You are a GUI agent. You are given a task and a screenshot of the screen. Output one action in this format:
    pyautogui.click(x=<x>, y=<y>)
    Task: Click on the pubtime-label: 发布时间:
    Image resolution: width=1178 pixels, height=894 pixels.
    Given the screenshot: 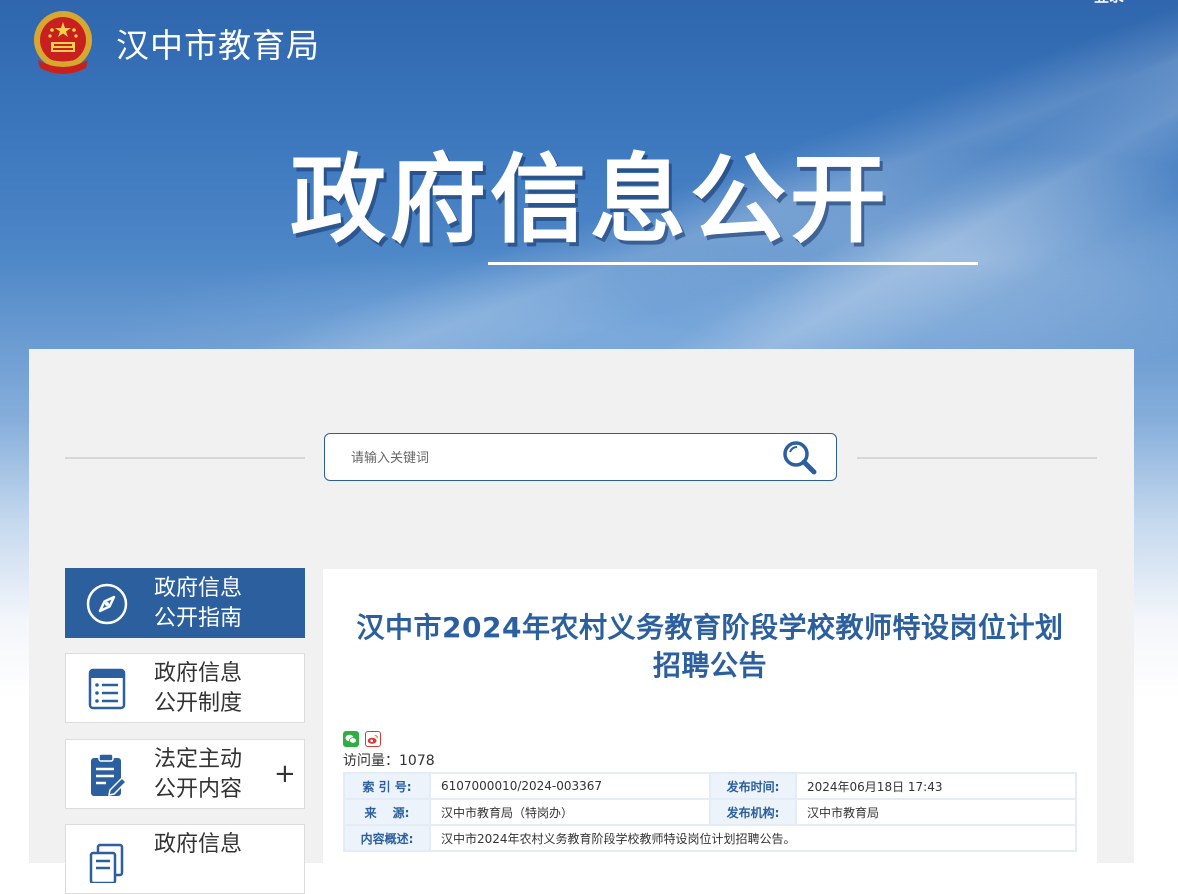 What is the action you would take?
    pyautogui.click(x=753, y=786)
    